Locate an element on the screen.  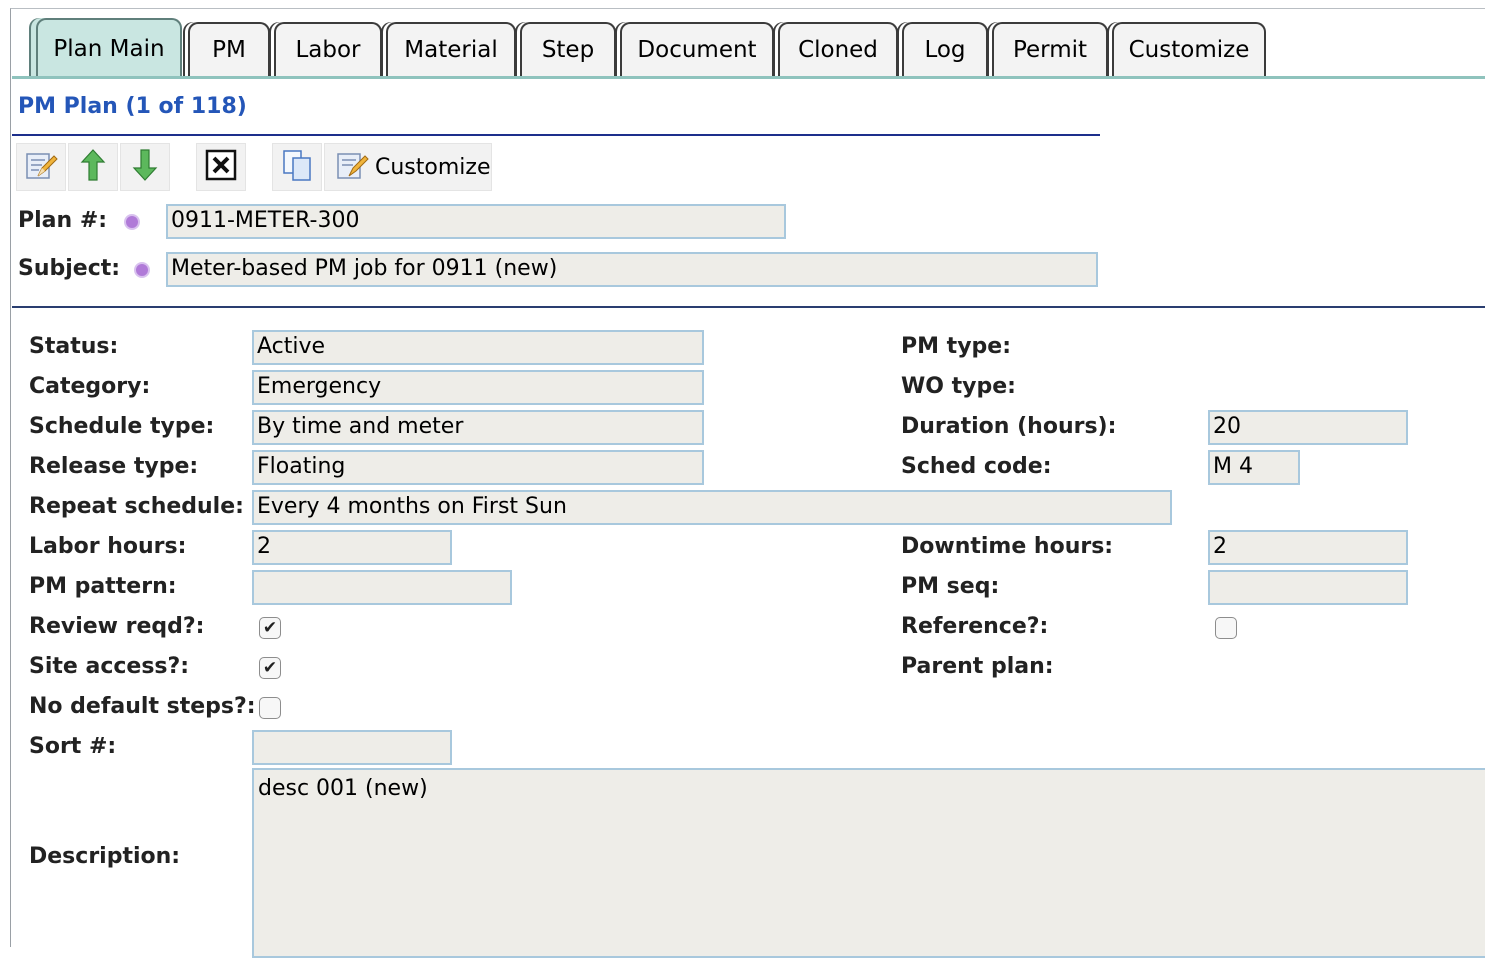
parent-plan-label: Parent plan: is located at coordinates (977, 666).